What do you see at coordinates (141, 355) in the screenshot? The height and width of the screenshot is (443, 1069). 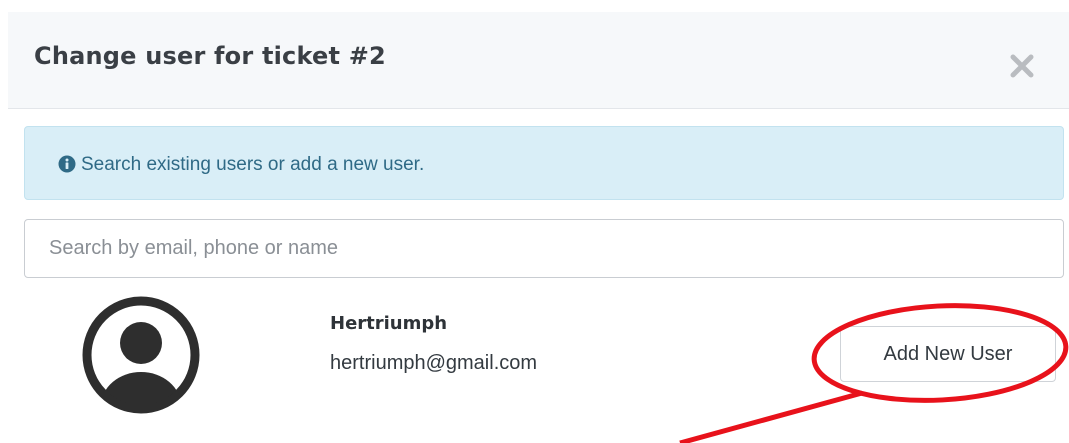 I see `user-avatar-icon` at bounding box center [141, 355].